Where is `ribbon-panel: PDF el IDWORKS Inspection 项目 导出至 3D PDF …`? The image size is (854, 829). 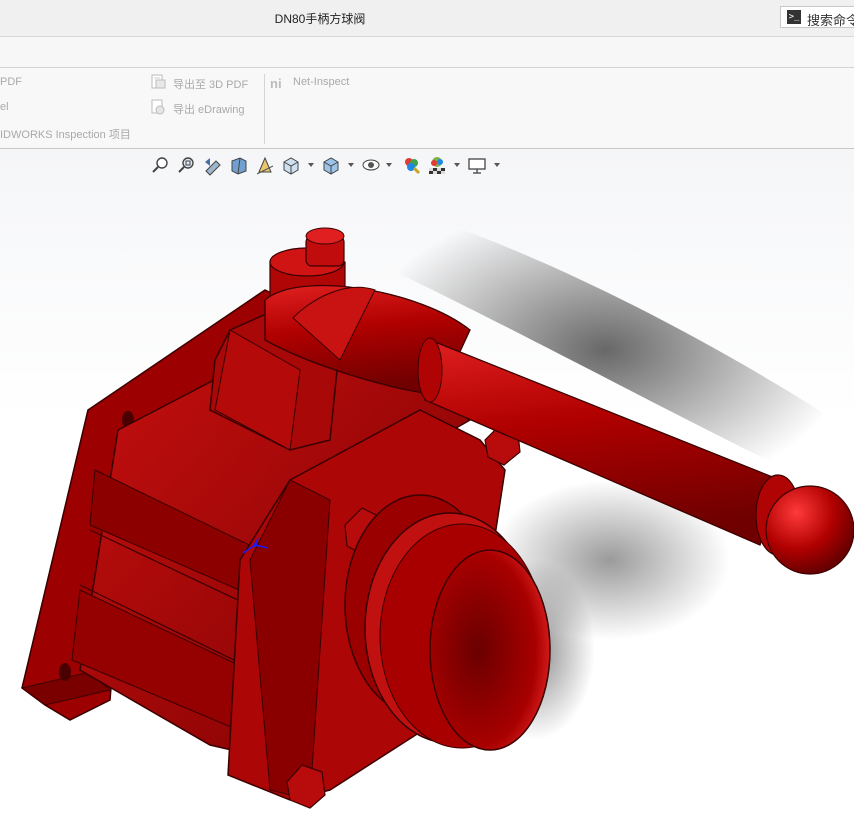 ribbon-panel: PDF el IDWORKS Inspection 项目 导出至 3D PDF … is located at coordinates (427, 108).